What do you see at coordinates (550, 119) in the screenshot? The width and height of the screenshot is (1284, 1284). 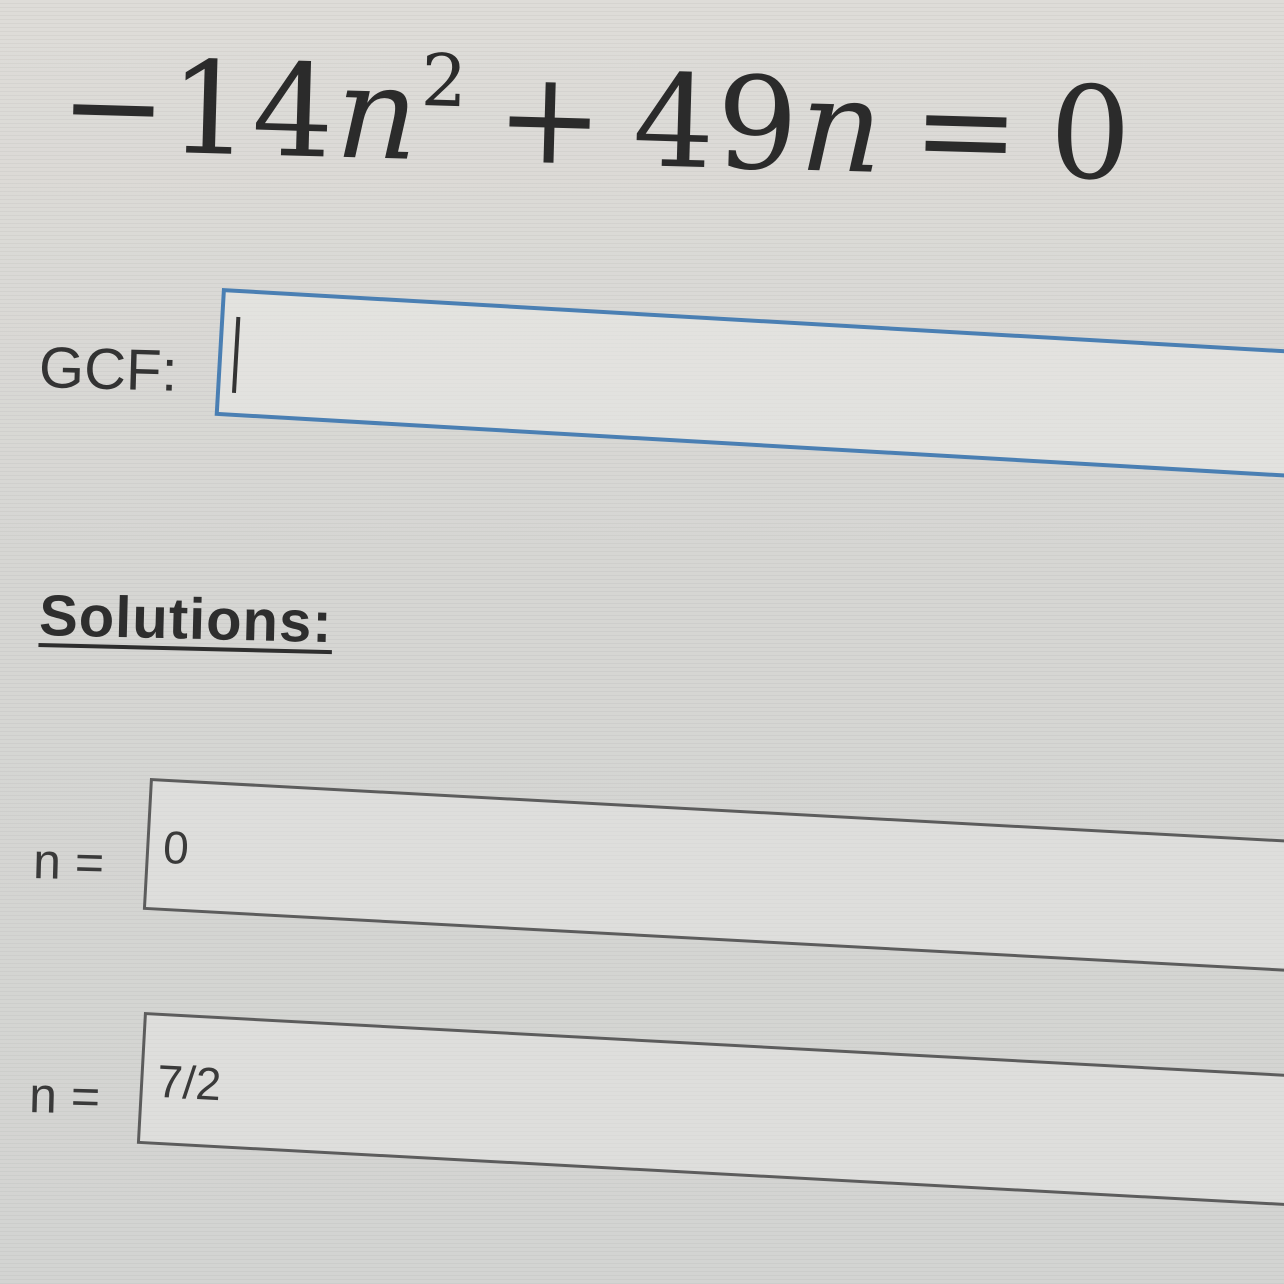 I see `equation-plus: +` at bounding box center [550, 119].